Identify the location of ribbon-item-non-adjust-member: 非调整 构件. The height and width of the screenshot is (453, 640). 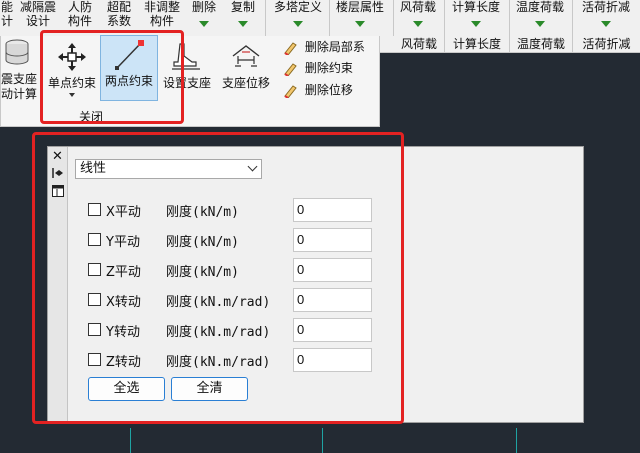
(162, 14).